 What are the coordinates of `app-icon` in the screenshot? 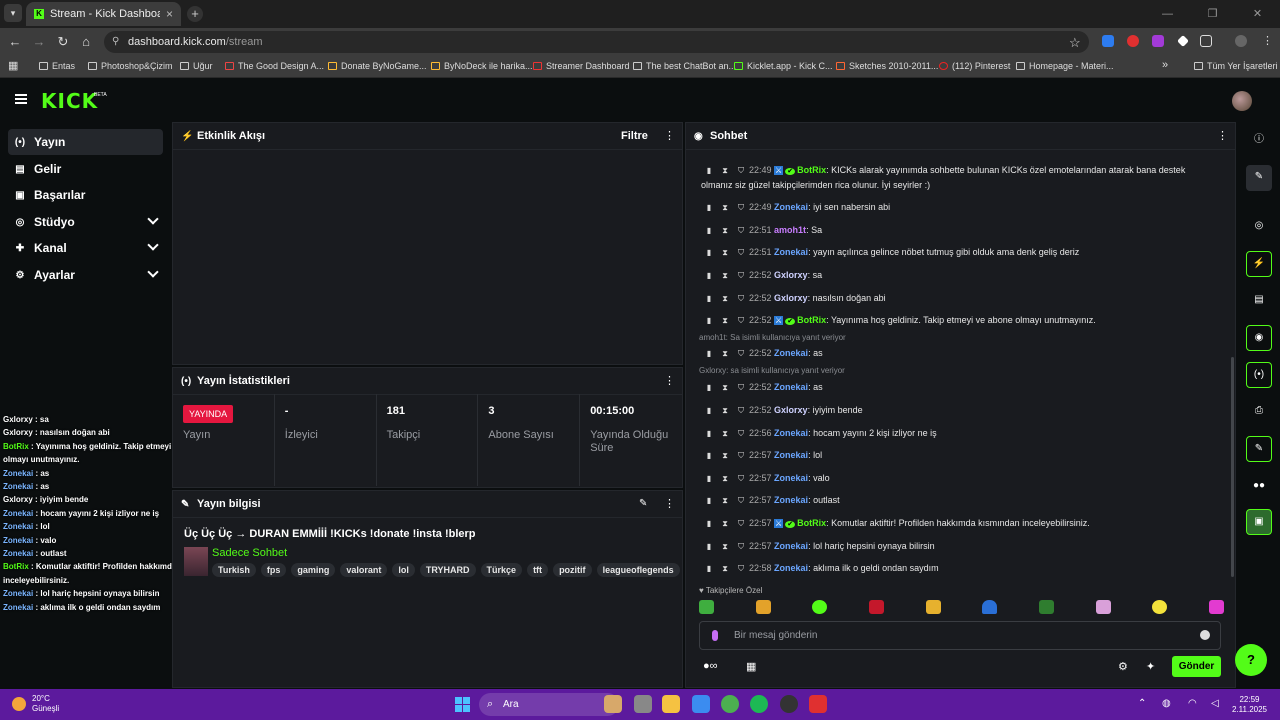 It's located at (818, 704).